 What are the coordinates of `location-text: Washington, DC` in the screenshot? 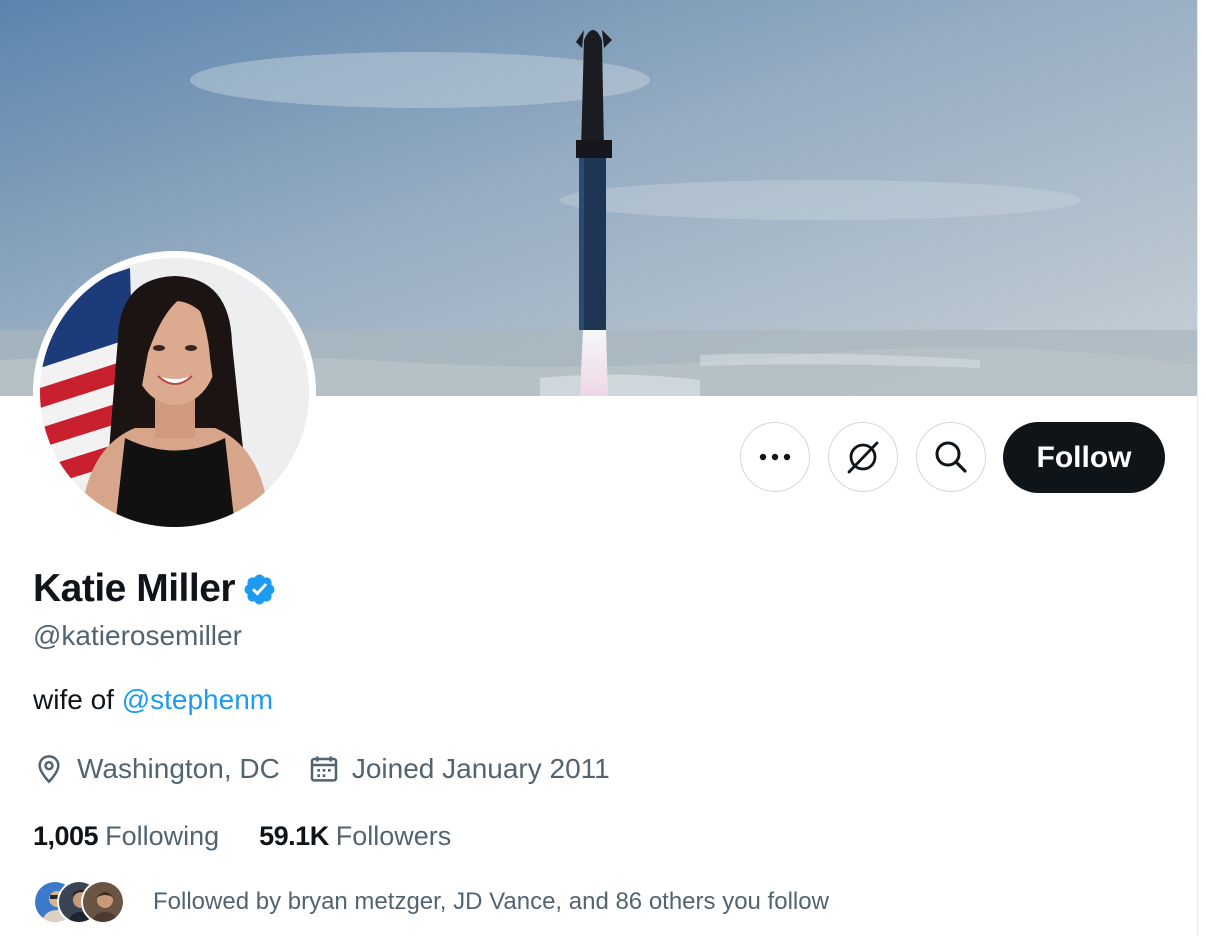 It's located at (178, 768).